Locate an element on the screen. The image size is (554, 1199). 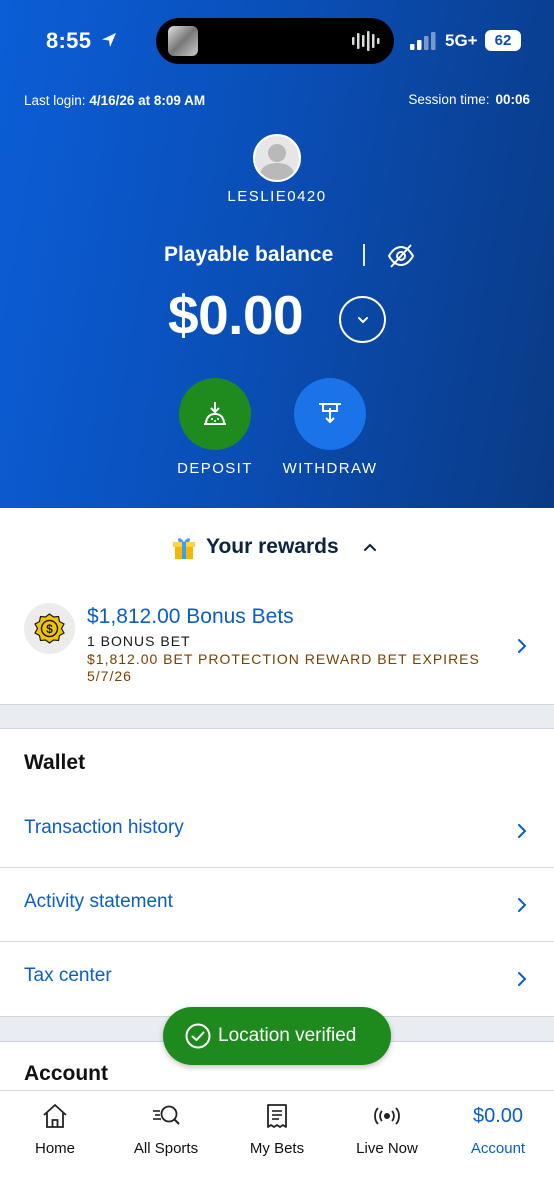
session-time: Session time: 00:06 is located at coordinates (469, 99).